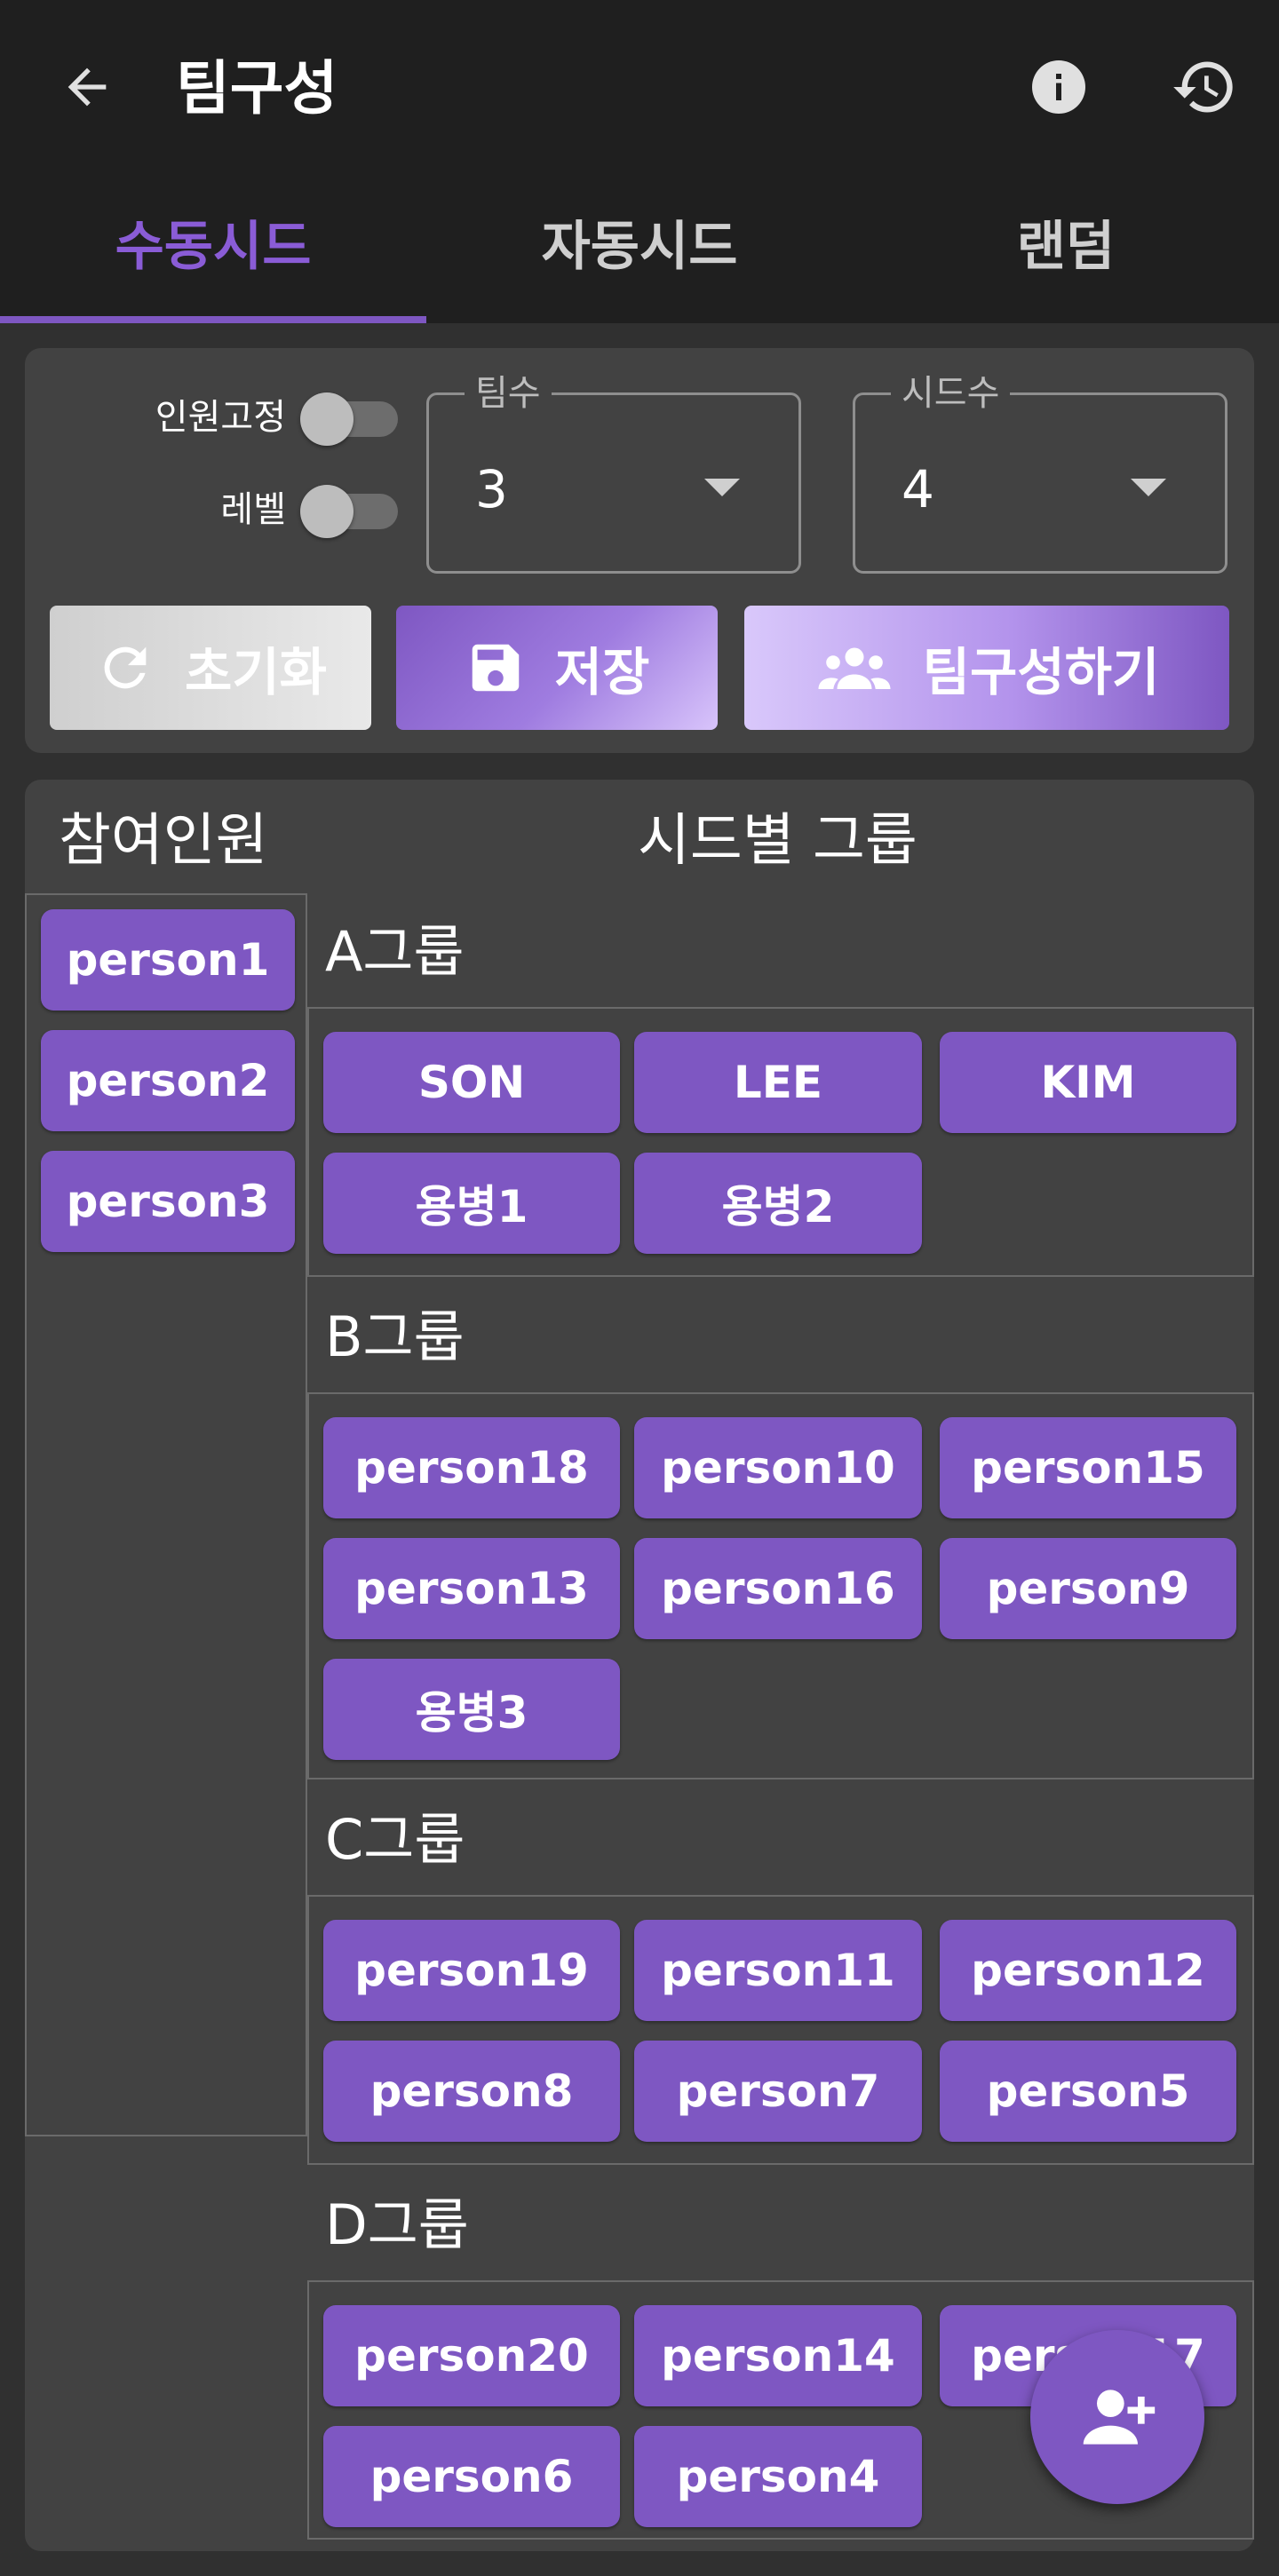  What do you see at coordinates (1088, 2092) in the screenshot?
I see `member-chip: person5` at bounding box center [1088, 2092].